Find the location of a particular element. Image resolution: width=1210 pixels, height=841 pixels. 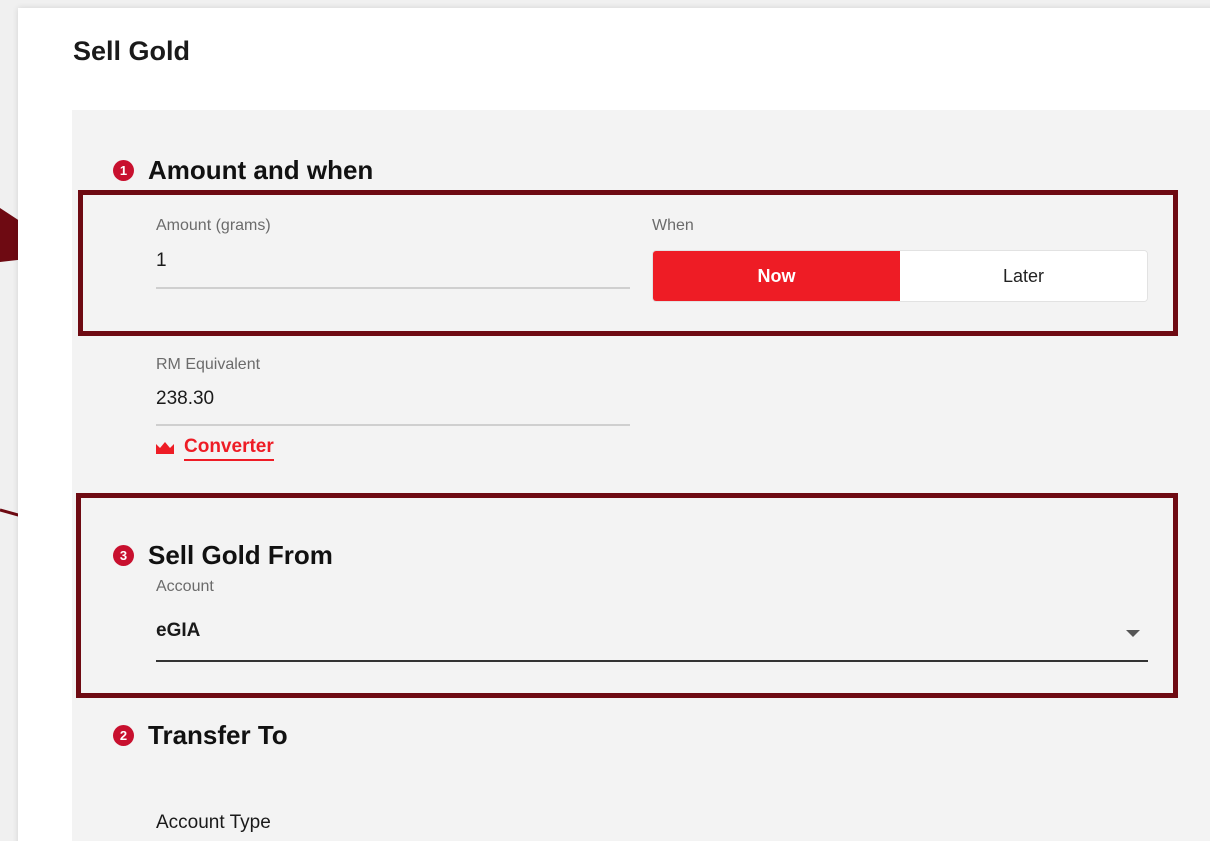

section-title-amount-when: Amount and when is located at coordinates (261, 170).